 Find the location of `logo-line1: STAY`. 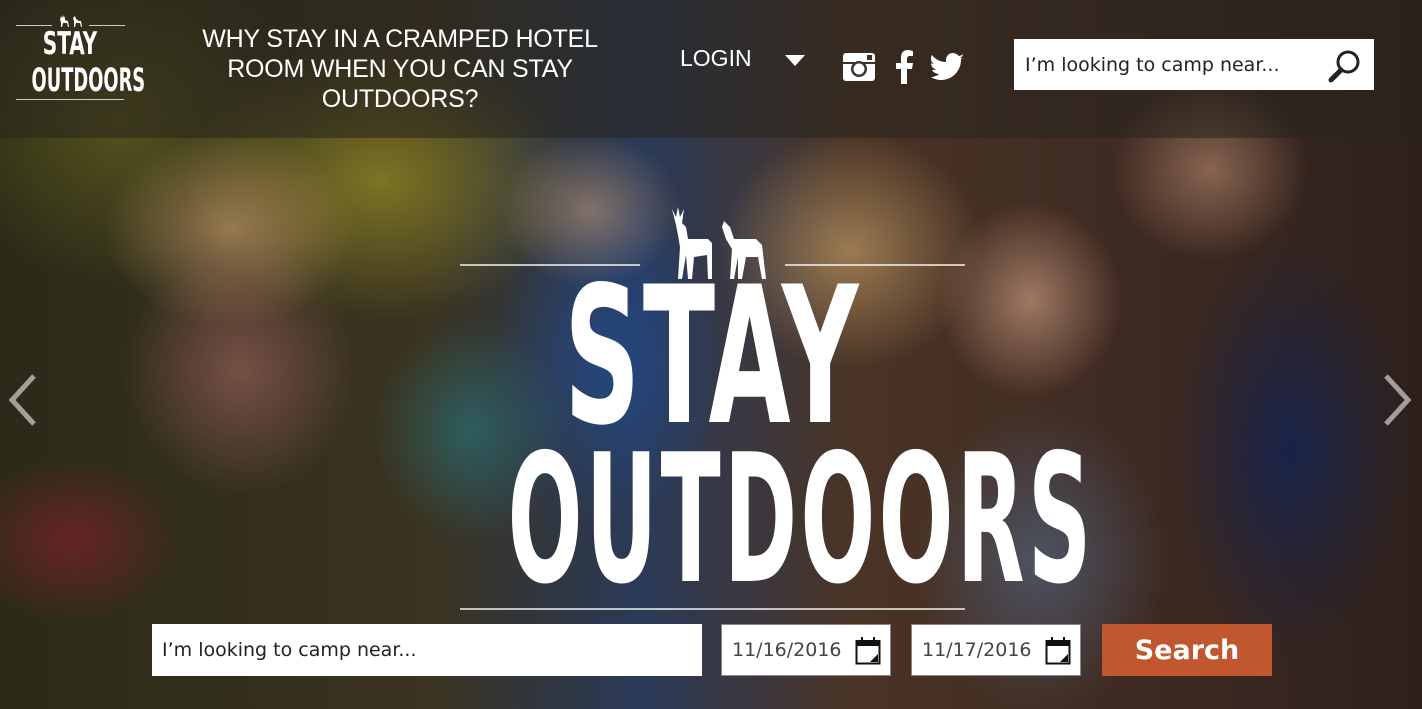

logo-line1: STAY is located at coordinates (70, 44).